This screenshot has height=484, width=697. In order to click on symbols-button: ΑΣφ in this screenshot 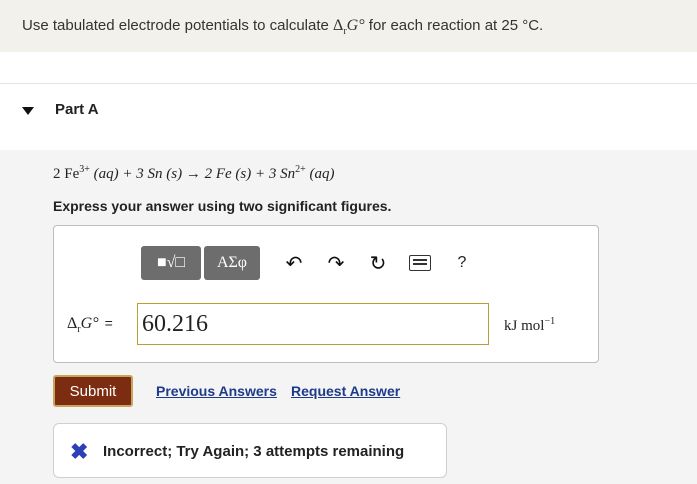, I will do `click(232, 263)`.